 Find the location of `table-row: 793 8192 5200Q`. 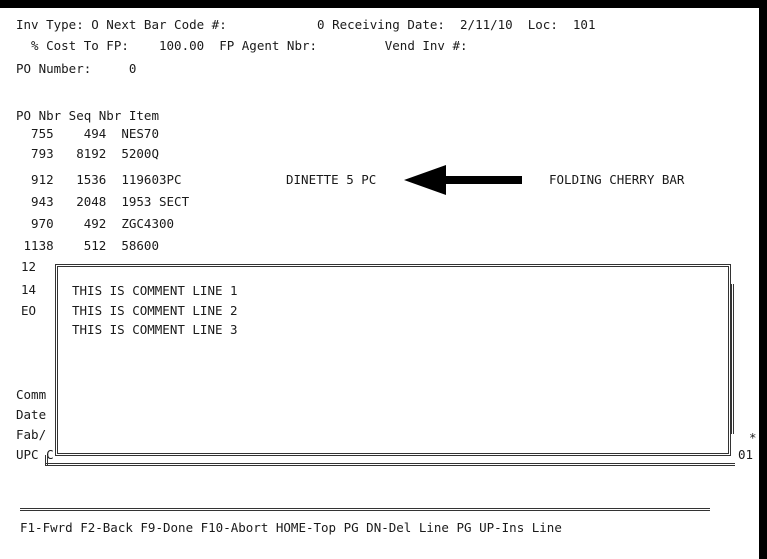

table-row: 793 8192 5200Q is located at coordinates (87, 153).